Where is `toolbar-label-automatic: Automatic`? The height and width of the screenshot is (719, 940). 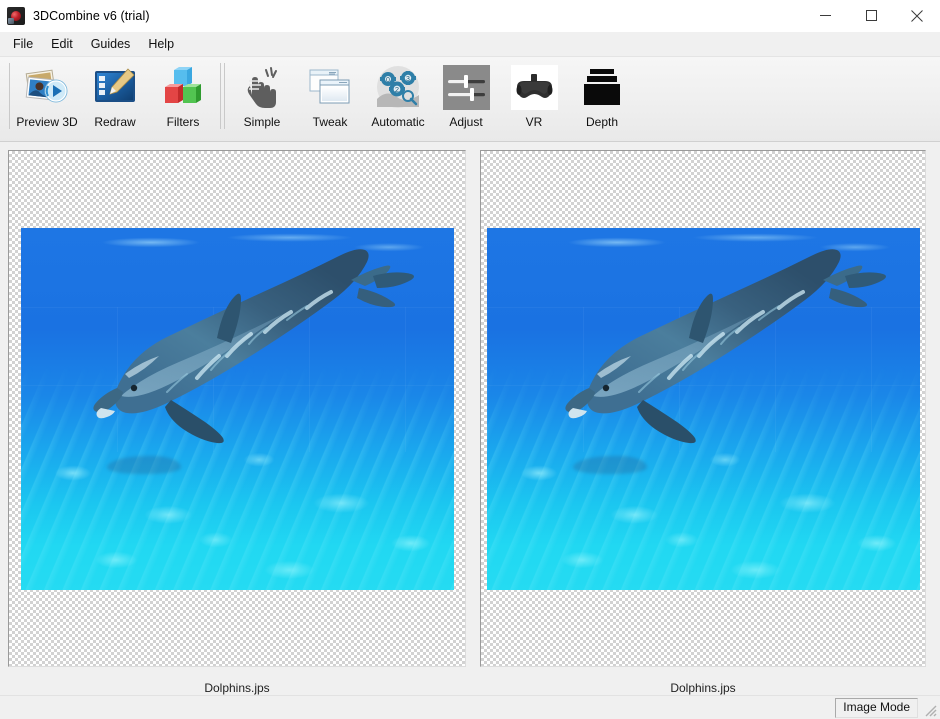
toolbar-label-automatic: Automatic is located at coordinates (398, 122).